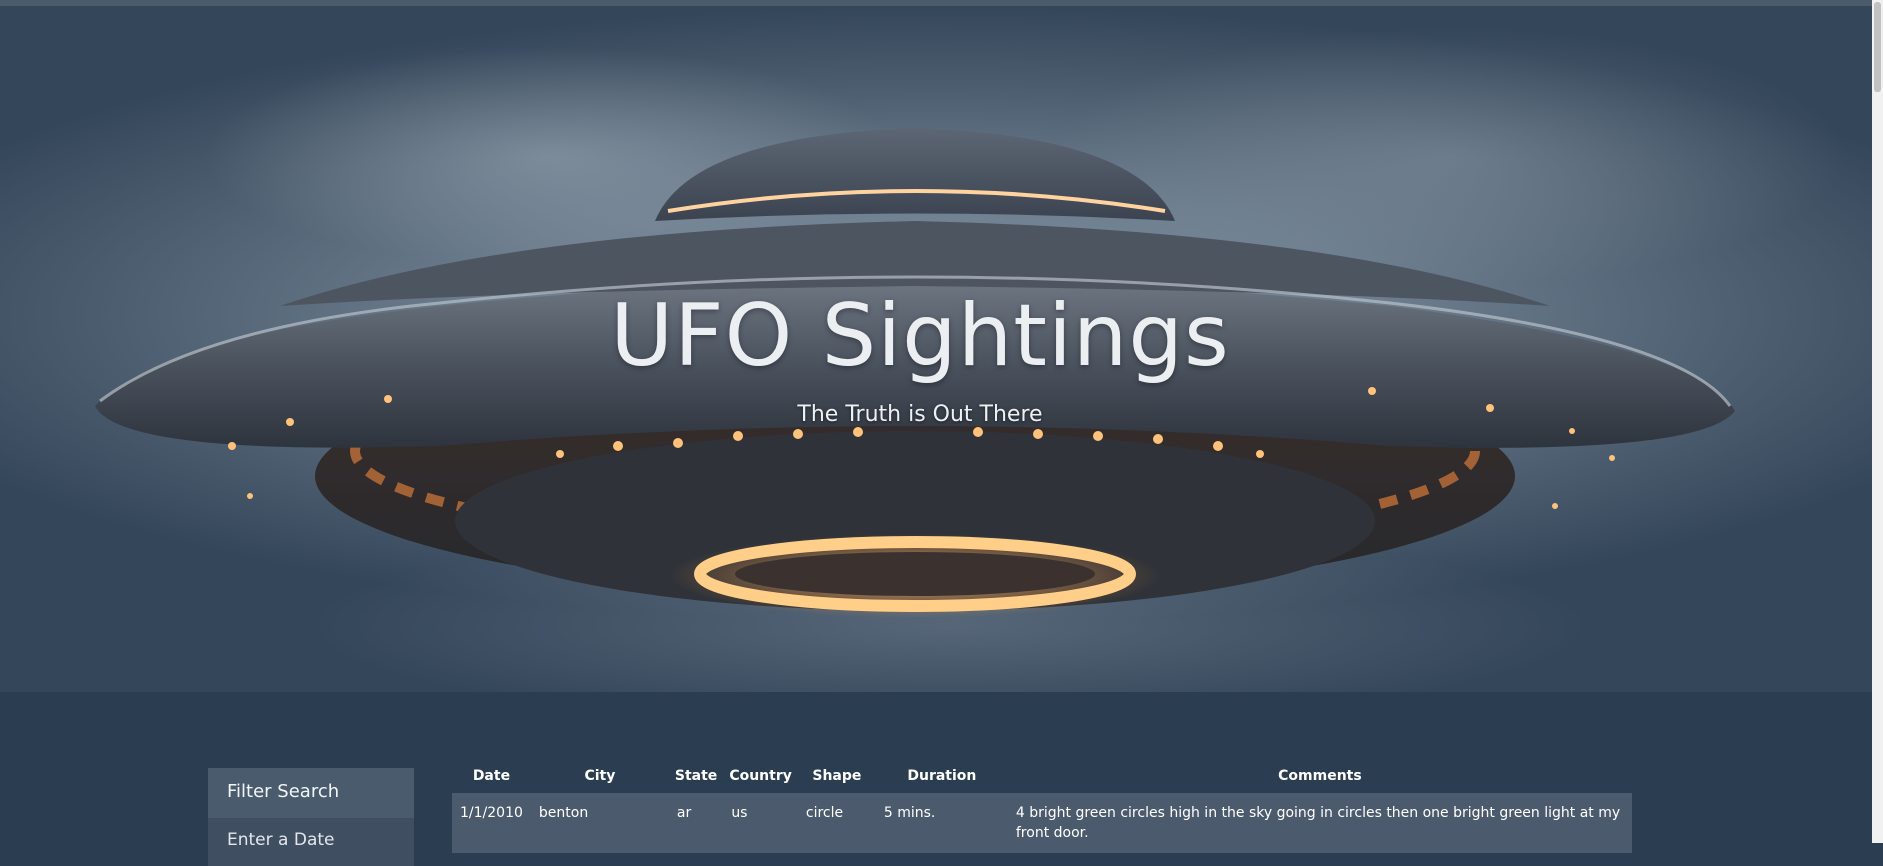 Image resolution: width=1883 pixels, height=866 pixels. I want to click on cell-country: us, so click(760, 823).